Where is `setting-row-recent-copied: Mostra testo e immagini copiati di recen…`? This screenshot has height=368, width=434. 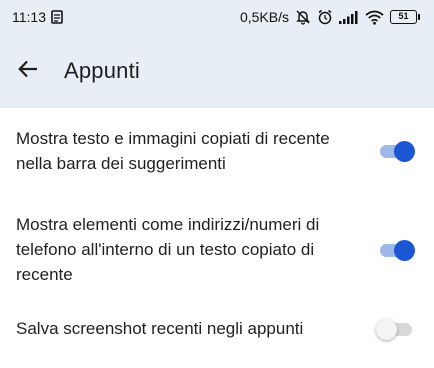 setting-row-recent-copied: Mostra testo e immagini copiati di recen… is located at coordinates (217, 151).